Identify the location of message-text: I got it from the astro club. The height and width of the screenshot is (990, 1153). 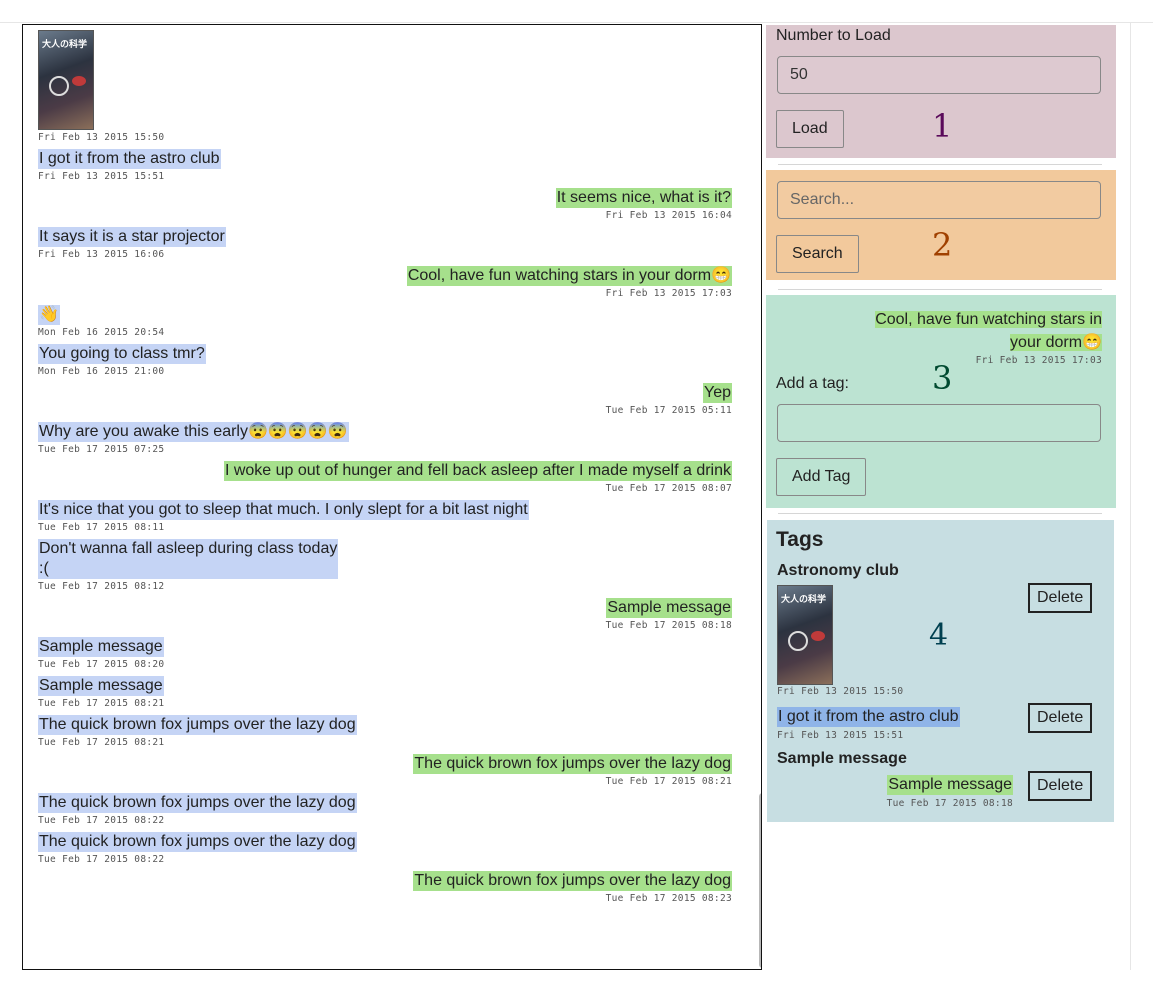
(129, 159).